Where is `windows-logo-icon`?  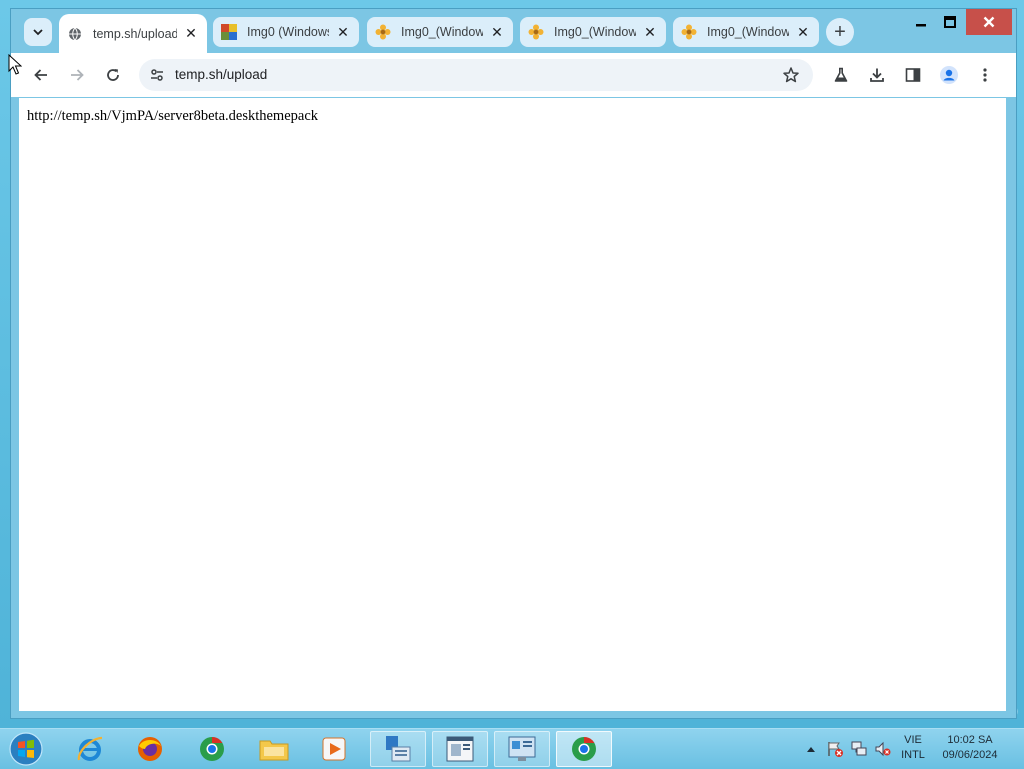
windows-logo-icon is located at coordinates (26, 749).